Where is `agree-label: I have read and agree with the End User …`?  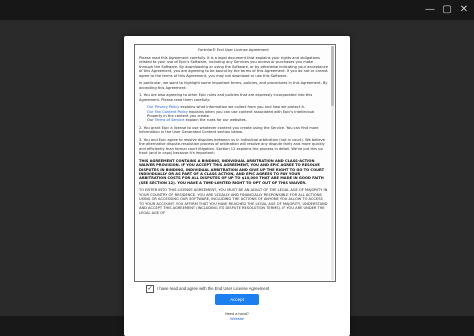 agree-label: I have read and agree with the End User … is located at coordinates (213, 288).